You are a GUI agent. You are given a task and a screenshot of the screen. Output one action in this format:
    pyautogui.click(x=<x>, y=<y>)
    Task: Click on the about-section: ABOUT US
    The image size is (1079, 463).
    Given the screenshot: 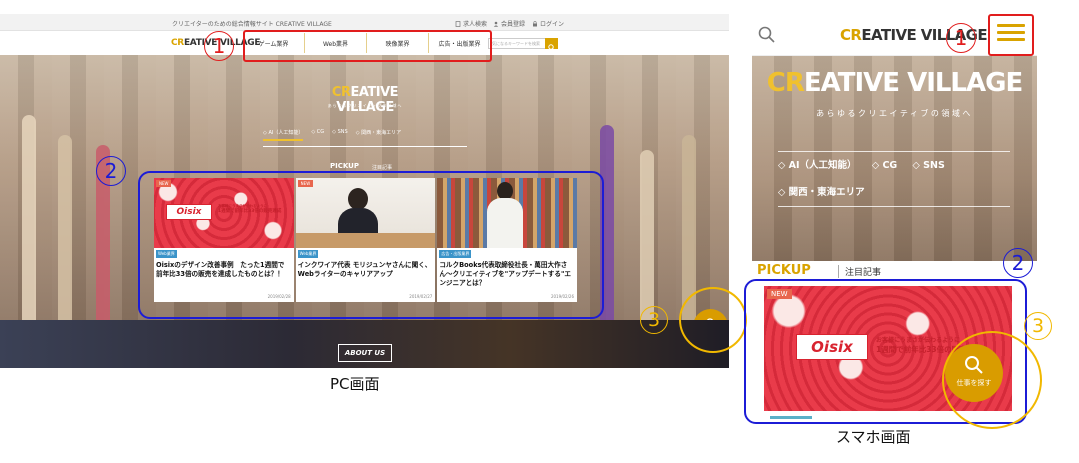 What is the action you would take?
    pyautogui.click(x=364, y=344)
    